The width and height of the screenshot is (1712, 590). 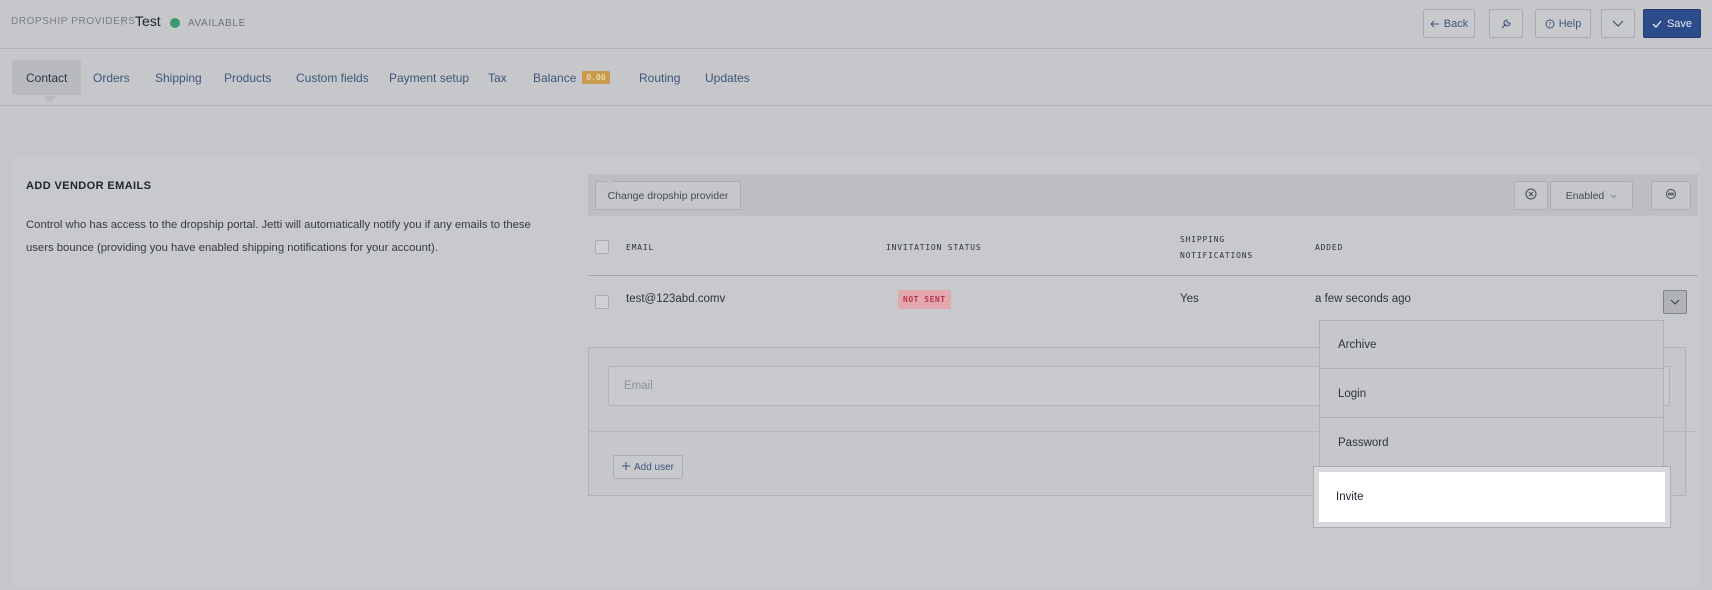 What do you see at coordinates (1329, 248) in the screenshot?
I see `column-added: ADDED` at bounding box center [1329, 248].